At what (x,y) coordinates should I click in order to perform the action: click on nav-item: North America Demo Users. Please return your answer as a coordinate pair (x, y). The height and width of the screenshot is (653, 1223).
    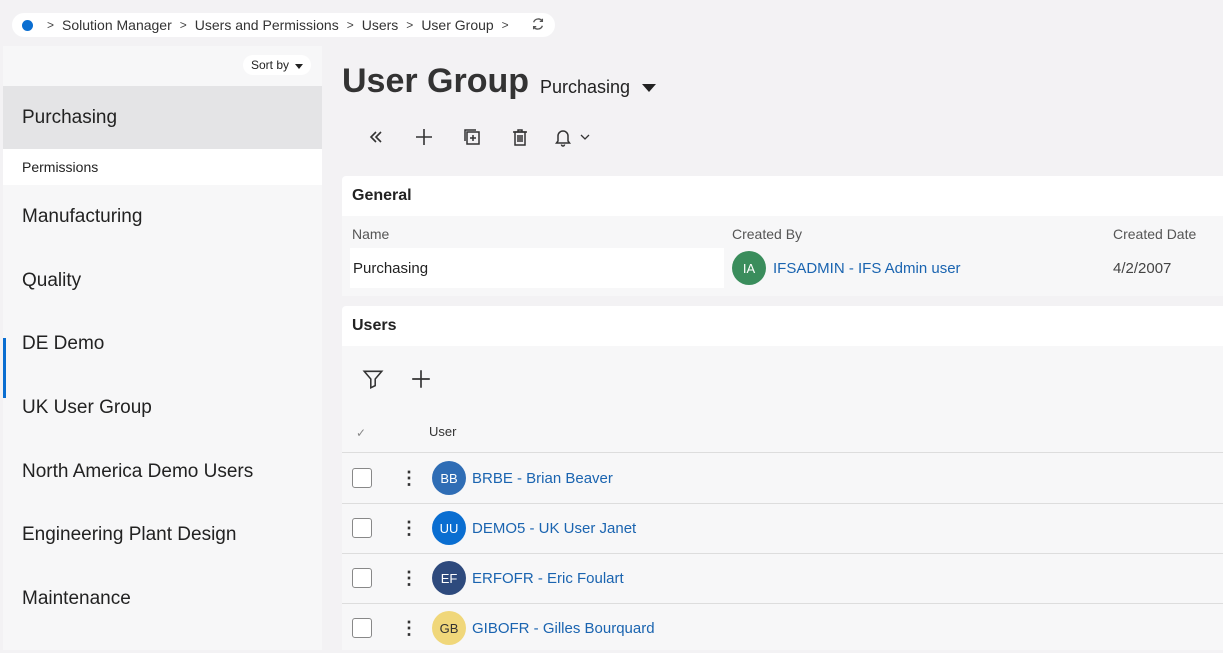
    Looking at the image, I should click on (162, 472).